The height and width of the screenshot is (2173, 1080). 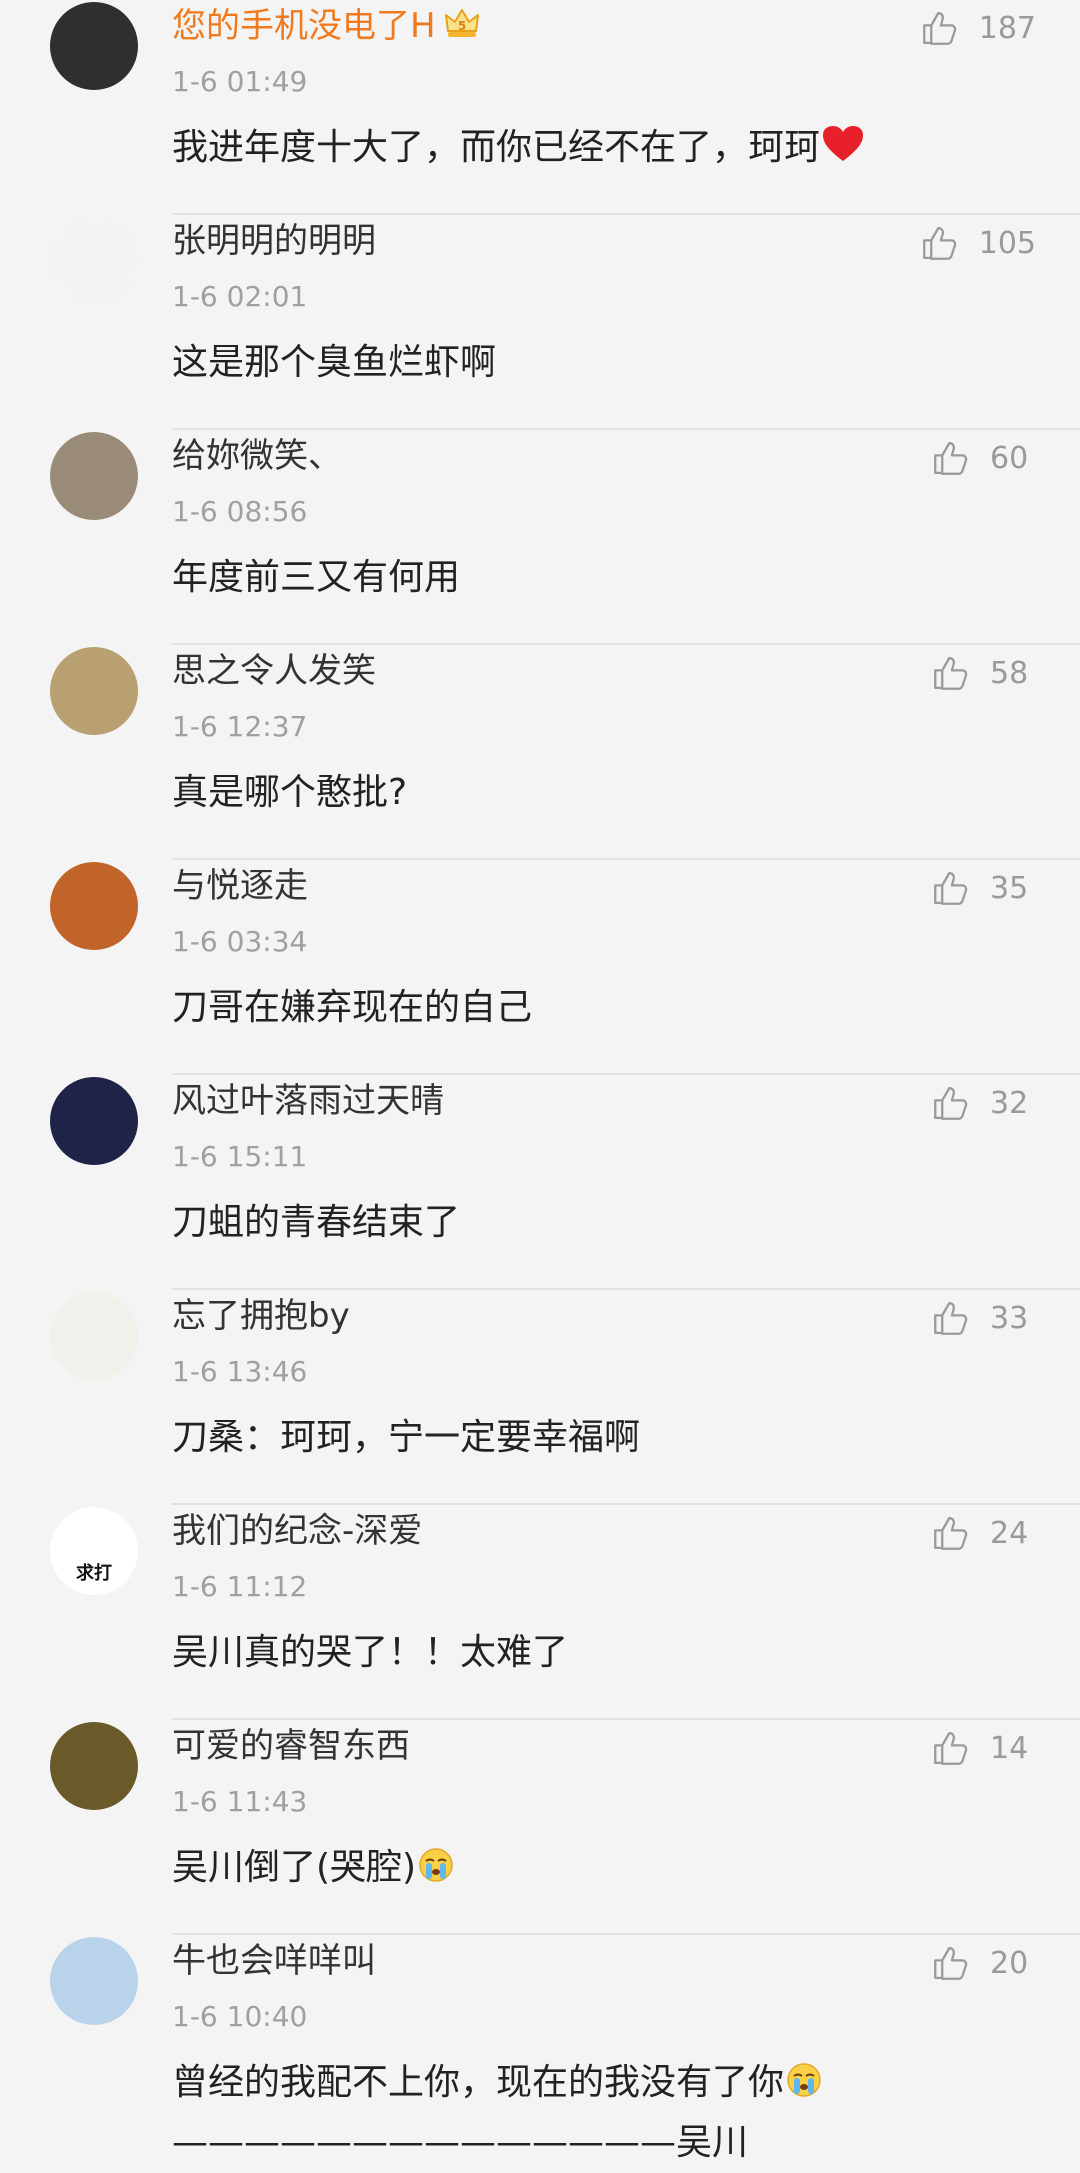 I want to click on comment-text: 这是那个臭鱼烂虾啊, so click(x=334, y=363).